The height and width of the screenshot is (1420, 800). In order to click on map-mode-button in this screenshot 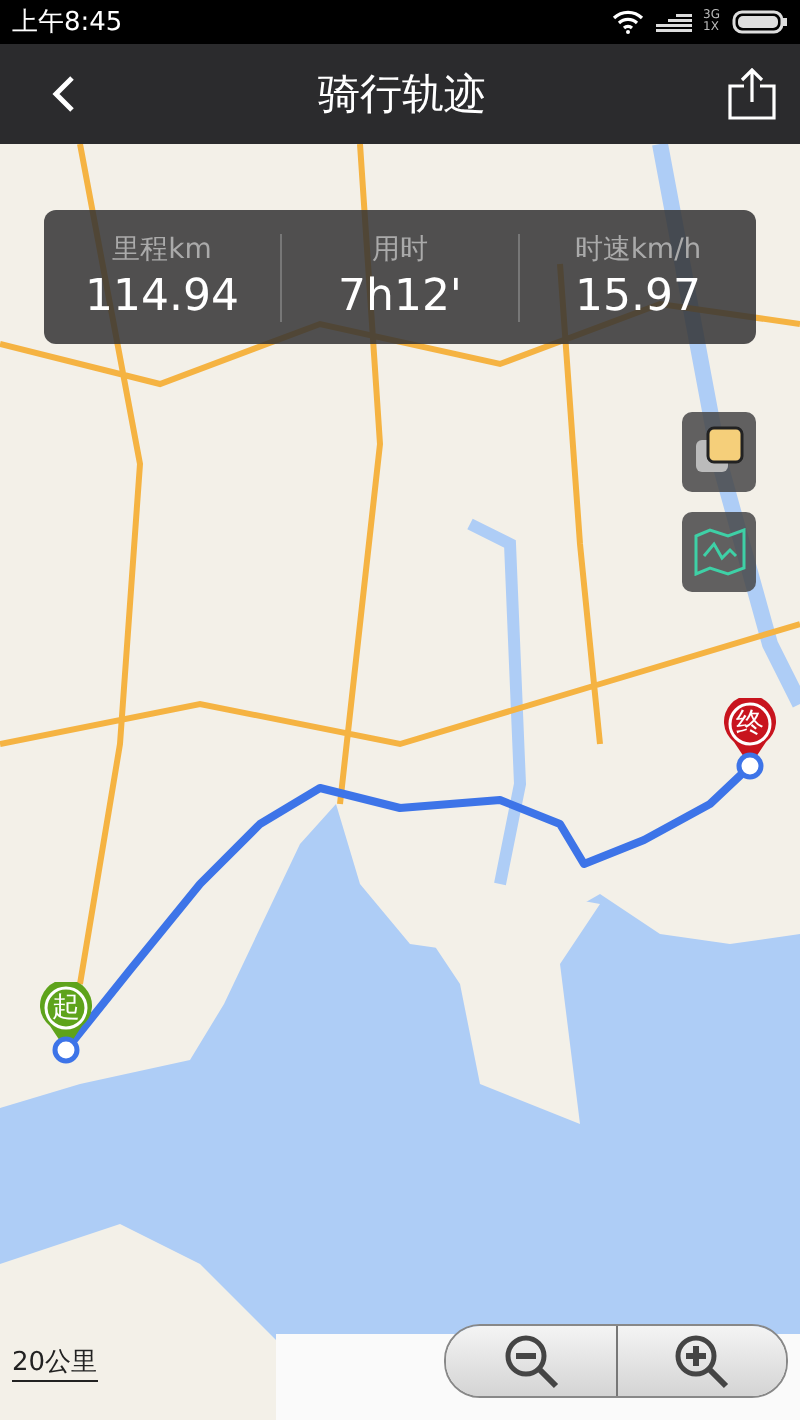, I will do `click(719, 552)`.